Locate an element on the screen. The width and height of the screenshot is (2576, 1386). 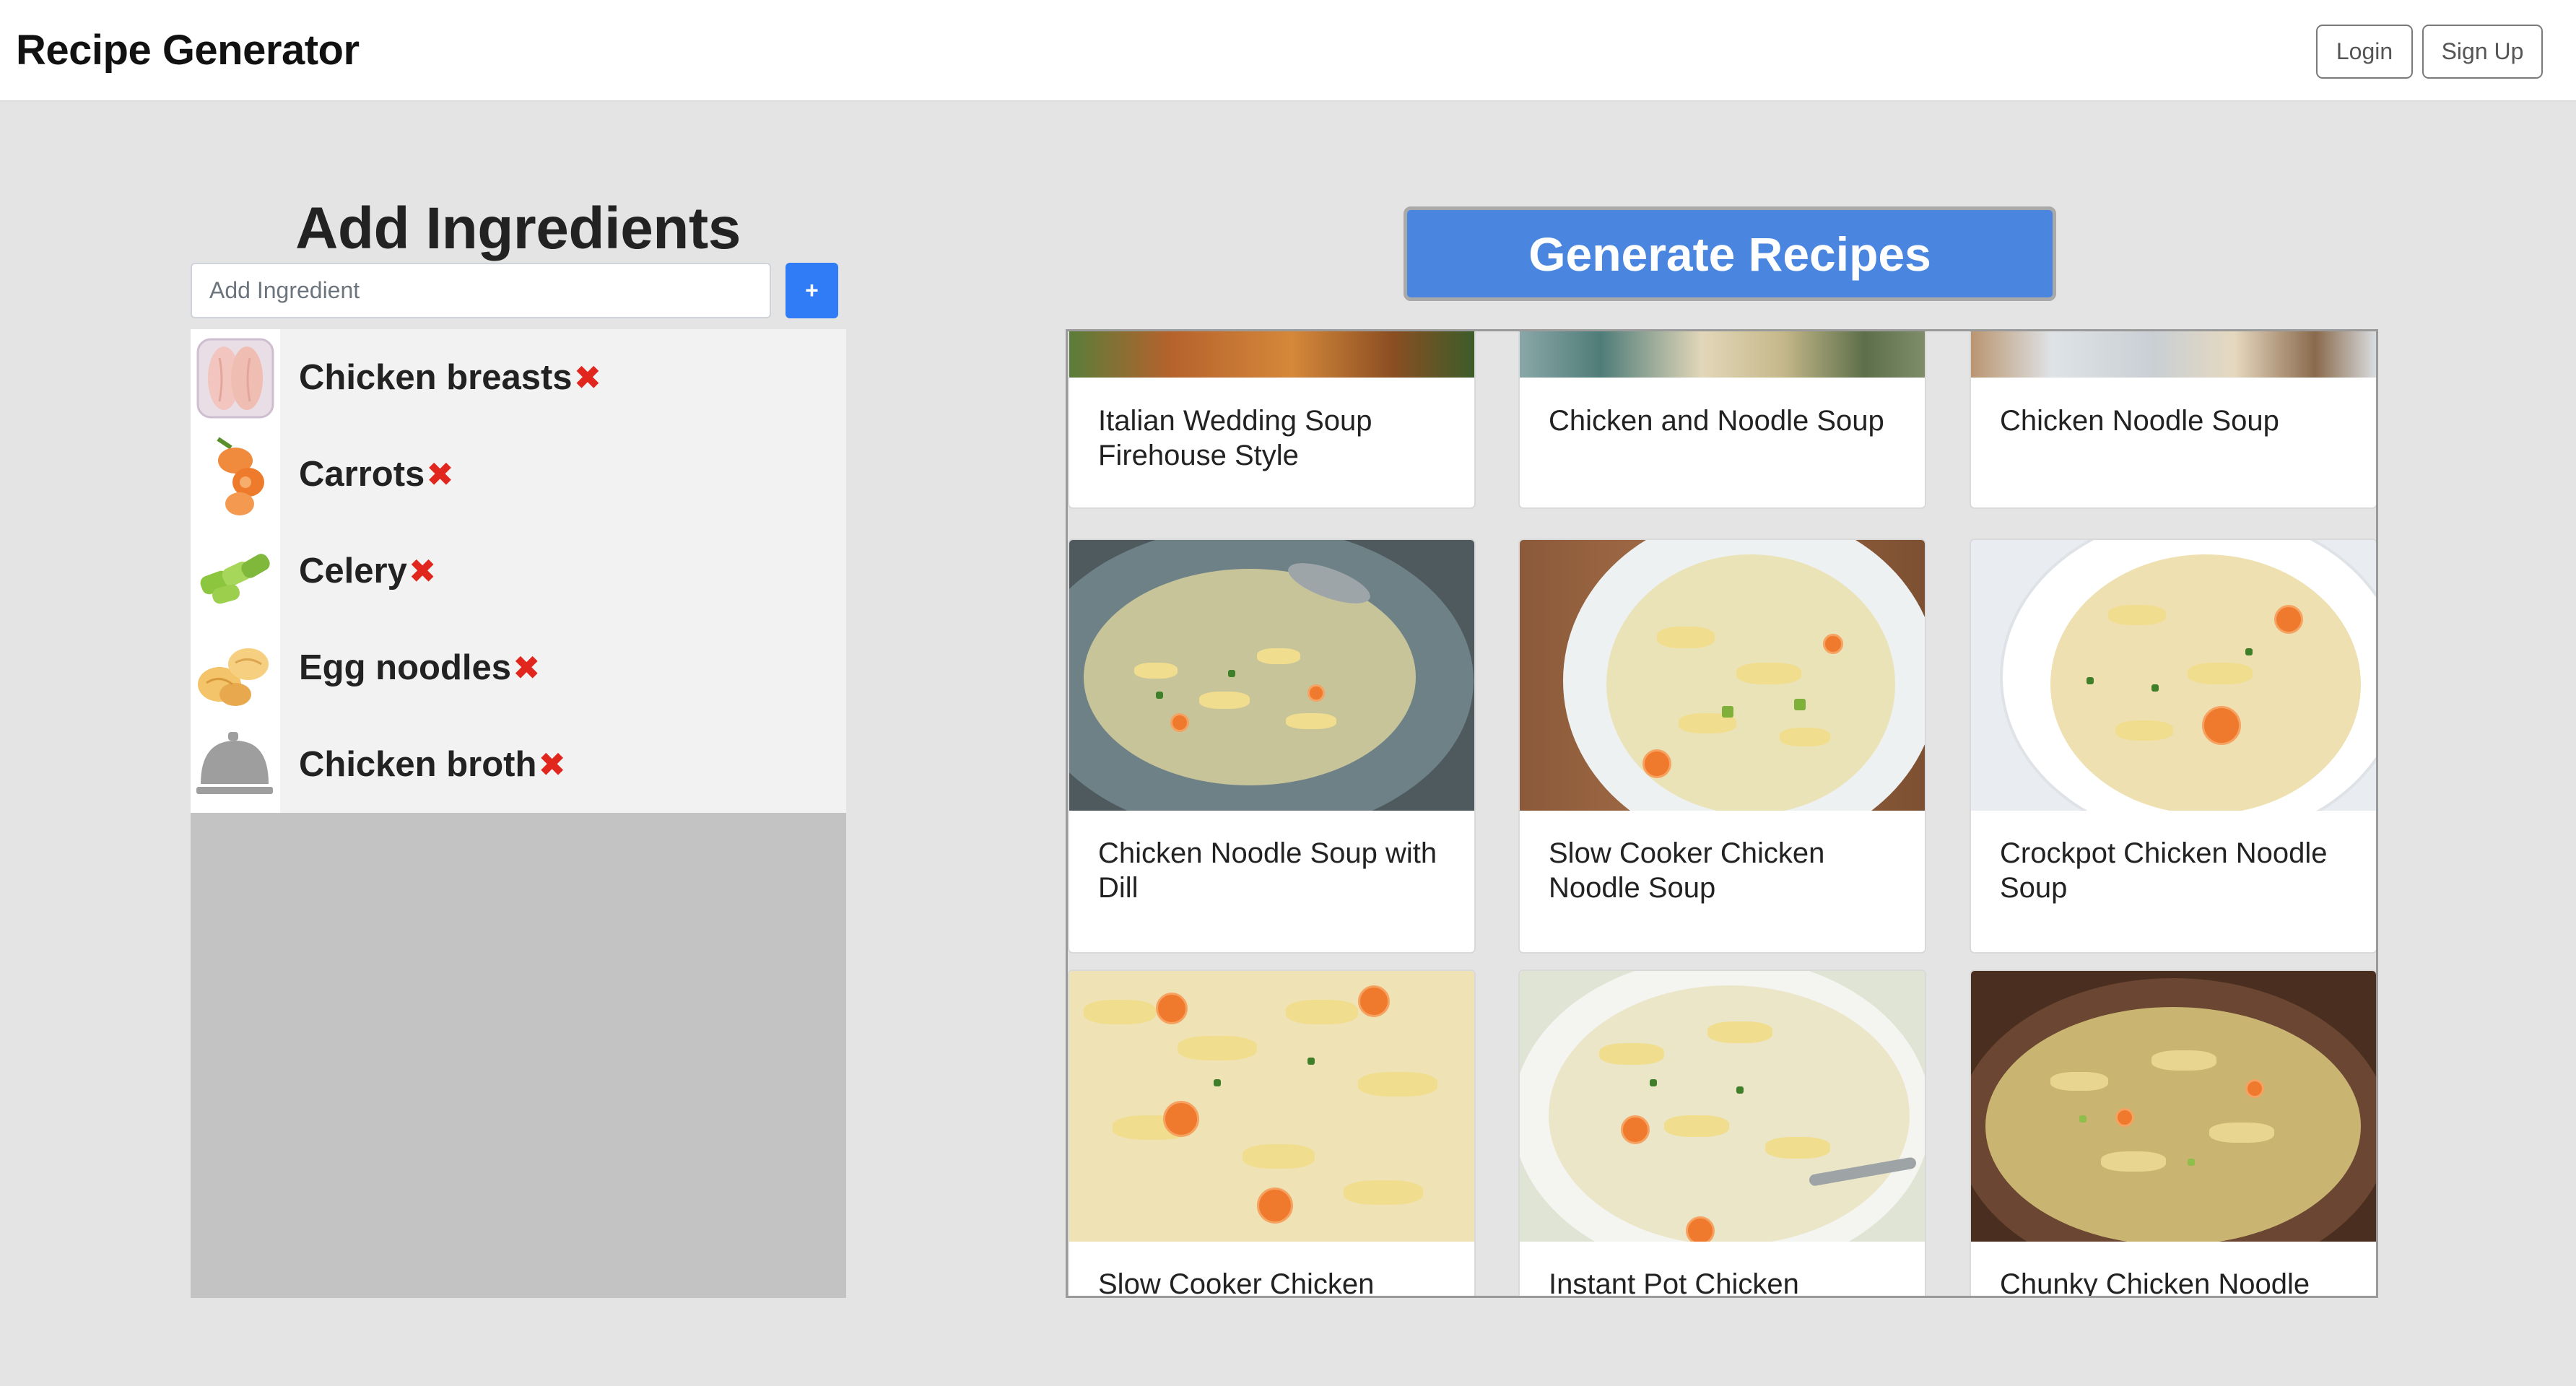
recipe-card: Slow Cooker Chicken is located at coordinates (1272, 1132).